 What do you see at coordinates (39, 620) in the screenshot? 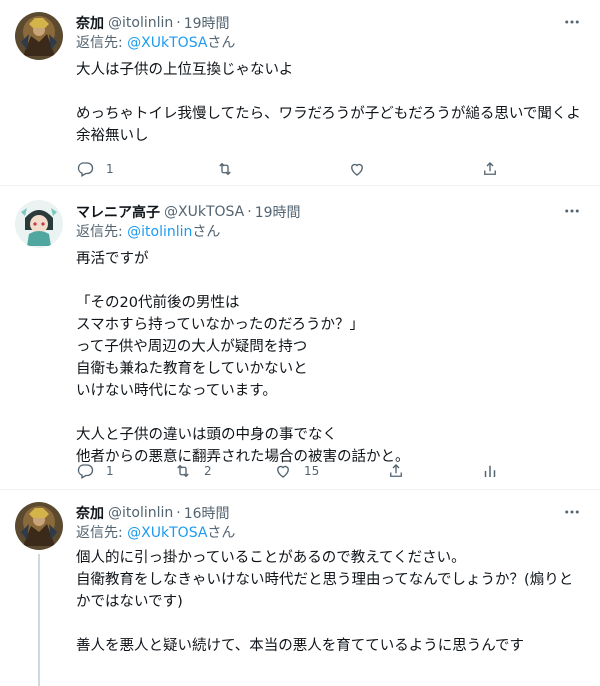
I see `thread-line` at bounding box center [39, 620].